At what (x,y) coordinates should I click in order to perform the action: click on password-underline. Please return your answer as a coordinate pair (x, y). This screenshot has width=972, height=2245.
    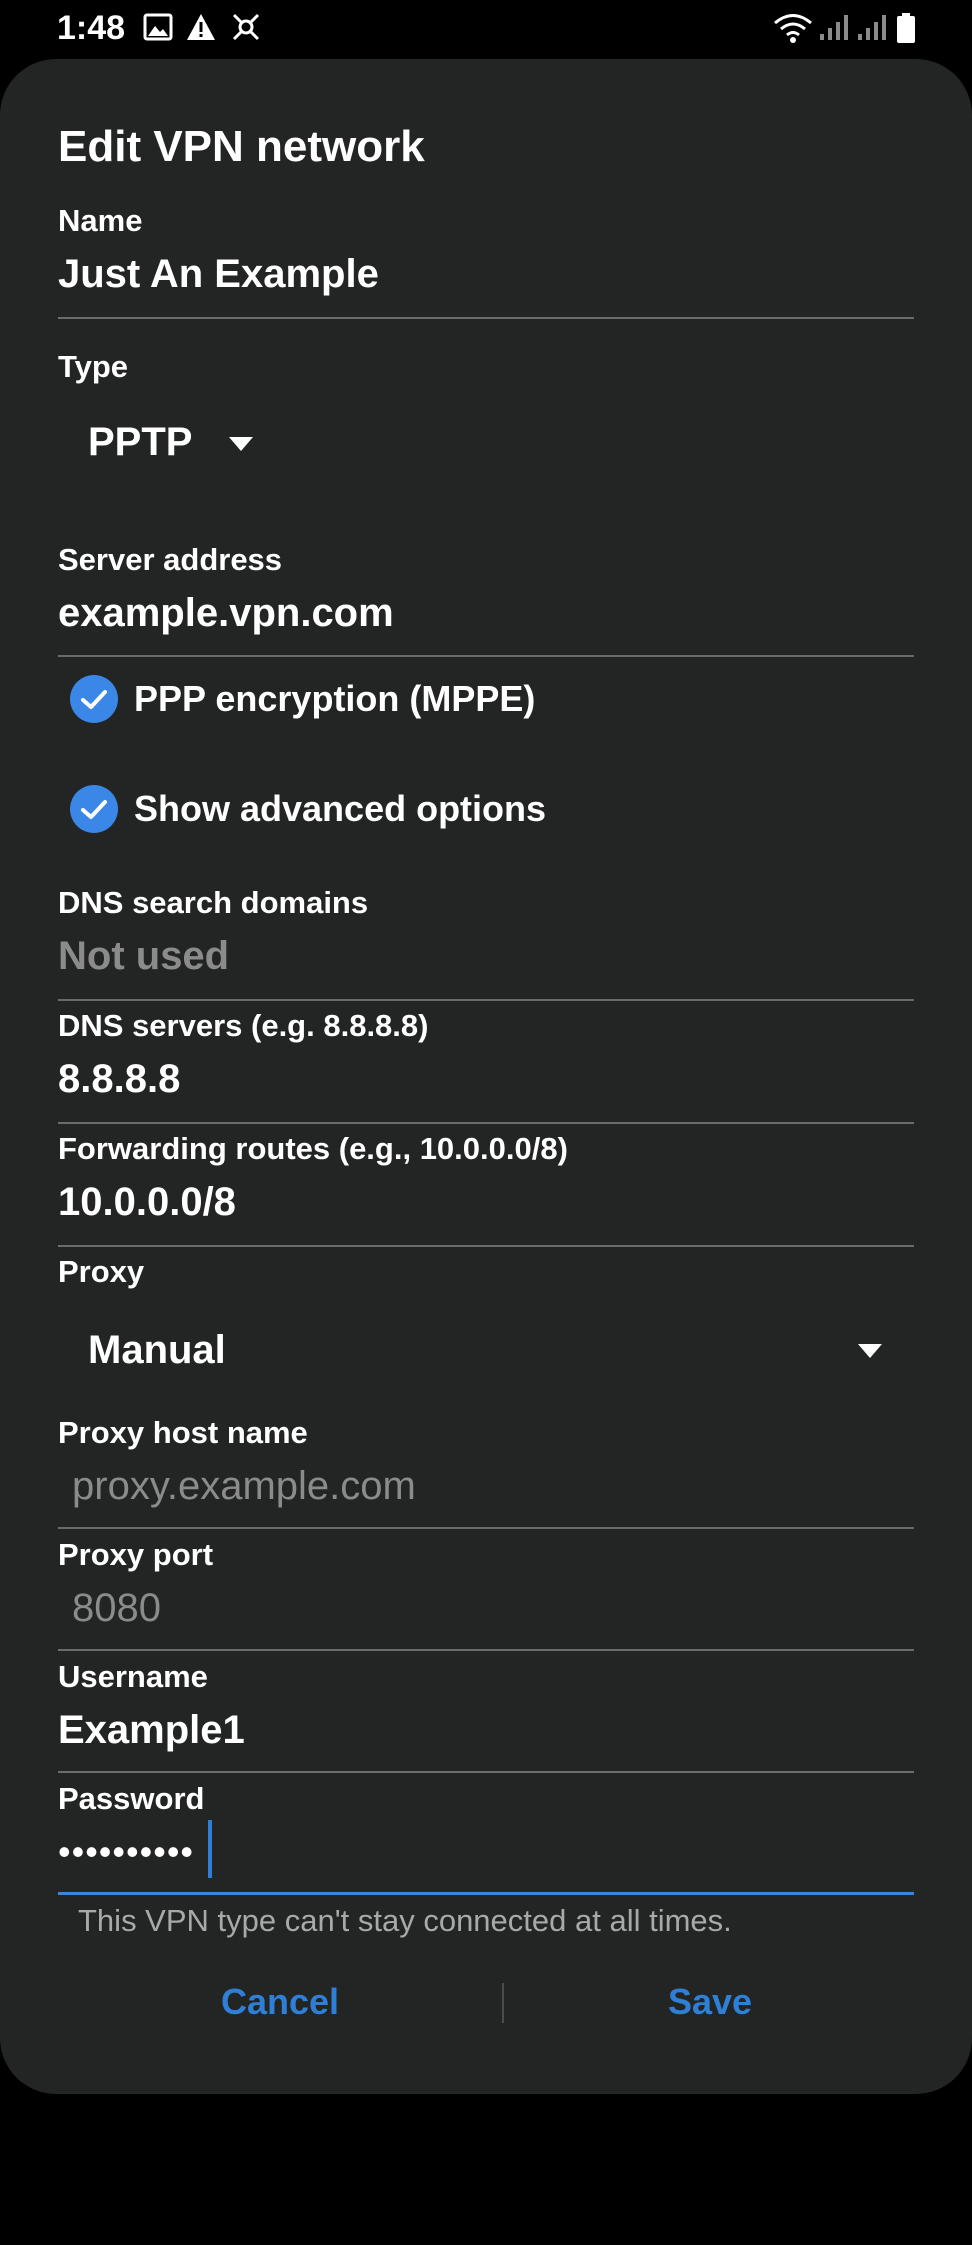
    Looking at the image, I should click on (486, 1893).